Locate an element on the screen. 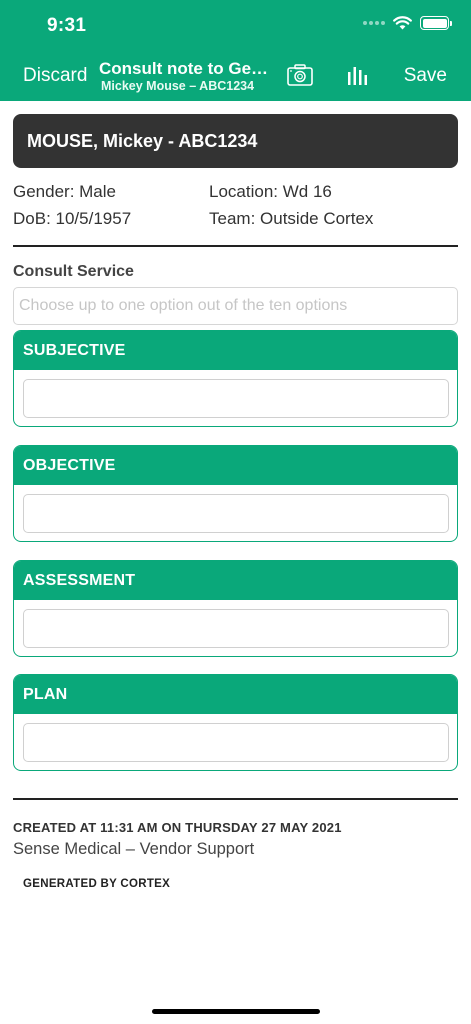  nav-subtitle: Mickey Mouse – ABC1234 is located at coordinates (178, 86).